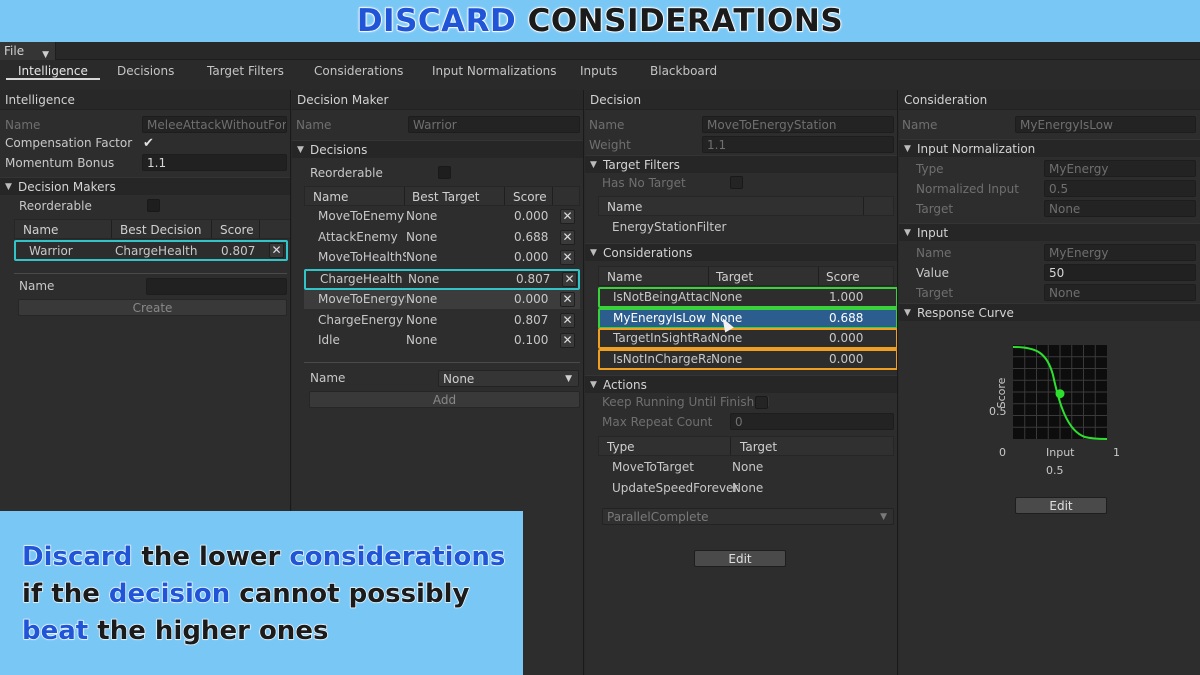  I want to click on table-row: IsNotBeingAttackeNone 1.000, so click(747, 297).